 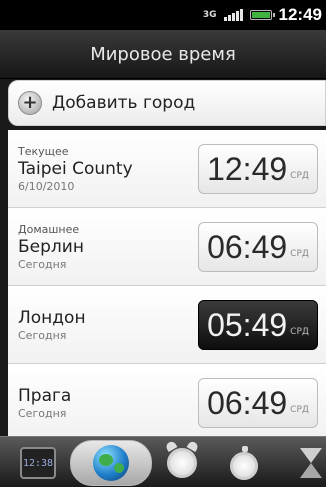 What do you see at coordinates (52, 318) in the screenshot?
I see `city-name: Лондон` at bounding box center [52, 318].